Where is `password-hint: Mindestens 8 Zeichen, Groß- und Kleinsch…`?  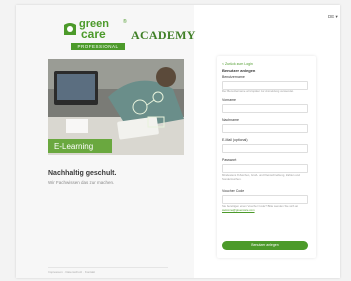 password-hint: Mindestens 8 Zeichen, Groß- und Kleinsch… is located at coordinates (261, 177).